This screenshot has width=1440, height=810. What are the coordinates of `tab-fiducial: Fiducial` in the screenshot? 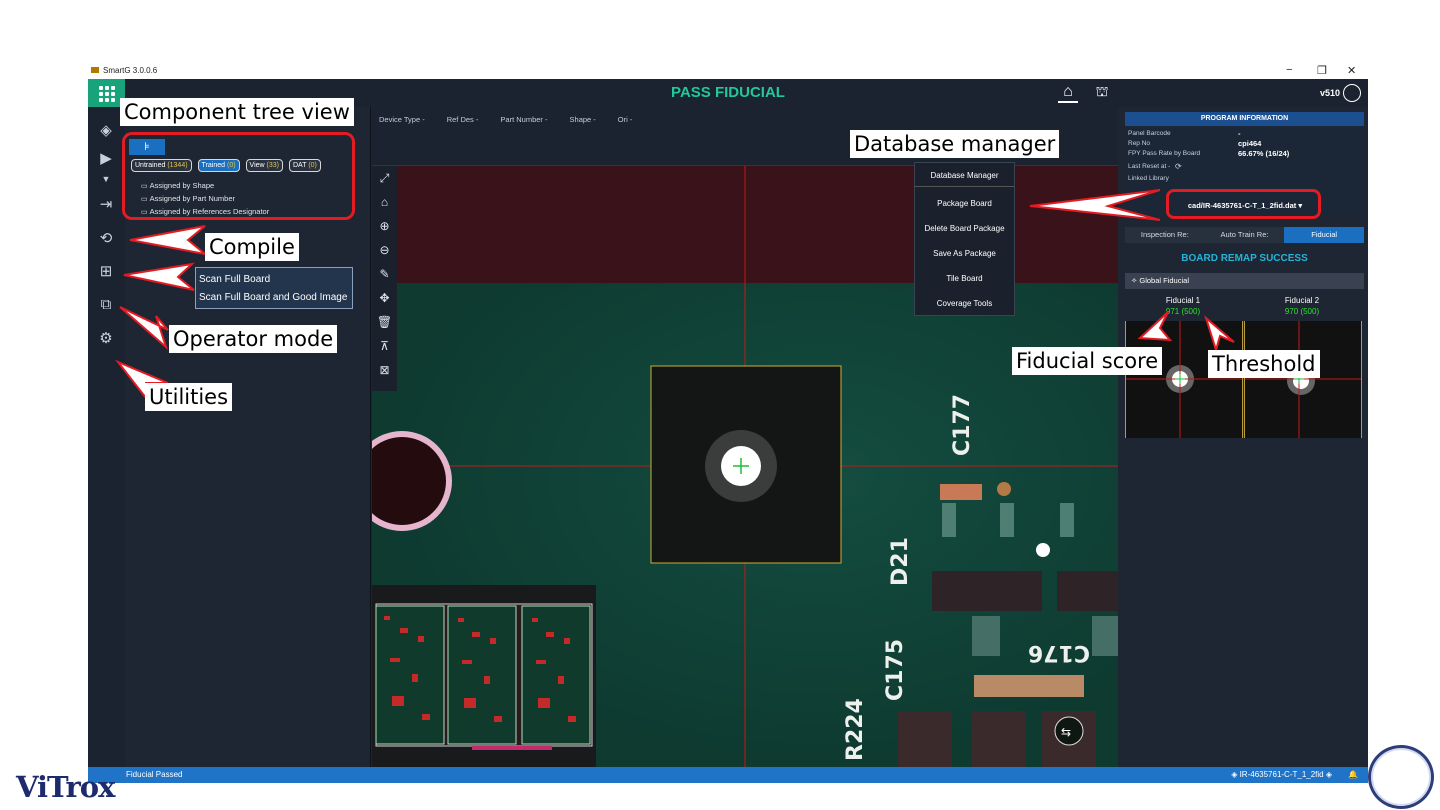 It's located at (1324, 235).